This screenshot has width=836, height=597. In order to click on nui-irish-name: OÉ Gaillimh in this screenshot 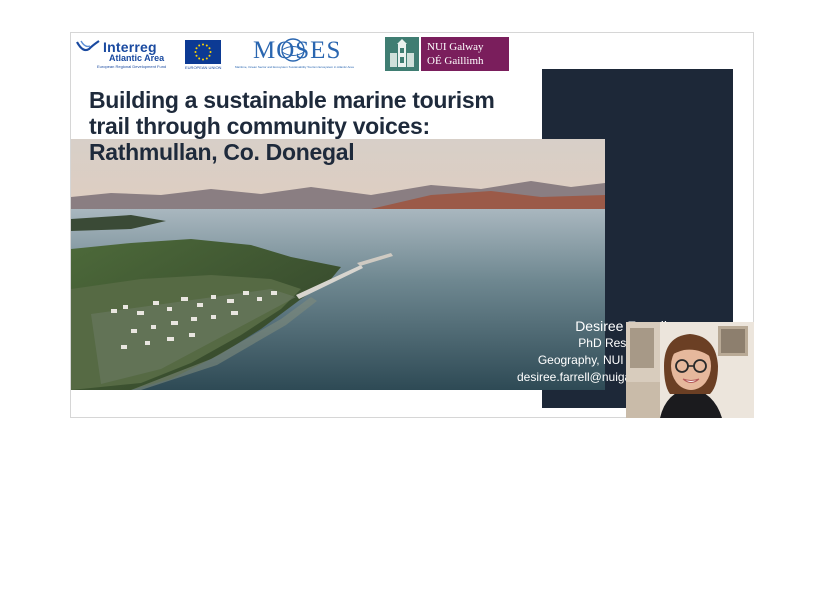, I will do `click(455, 61)`.